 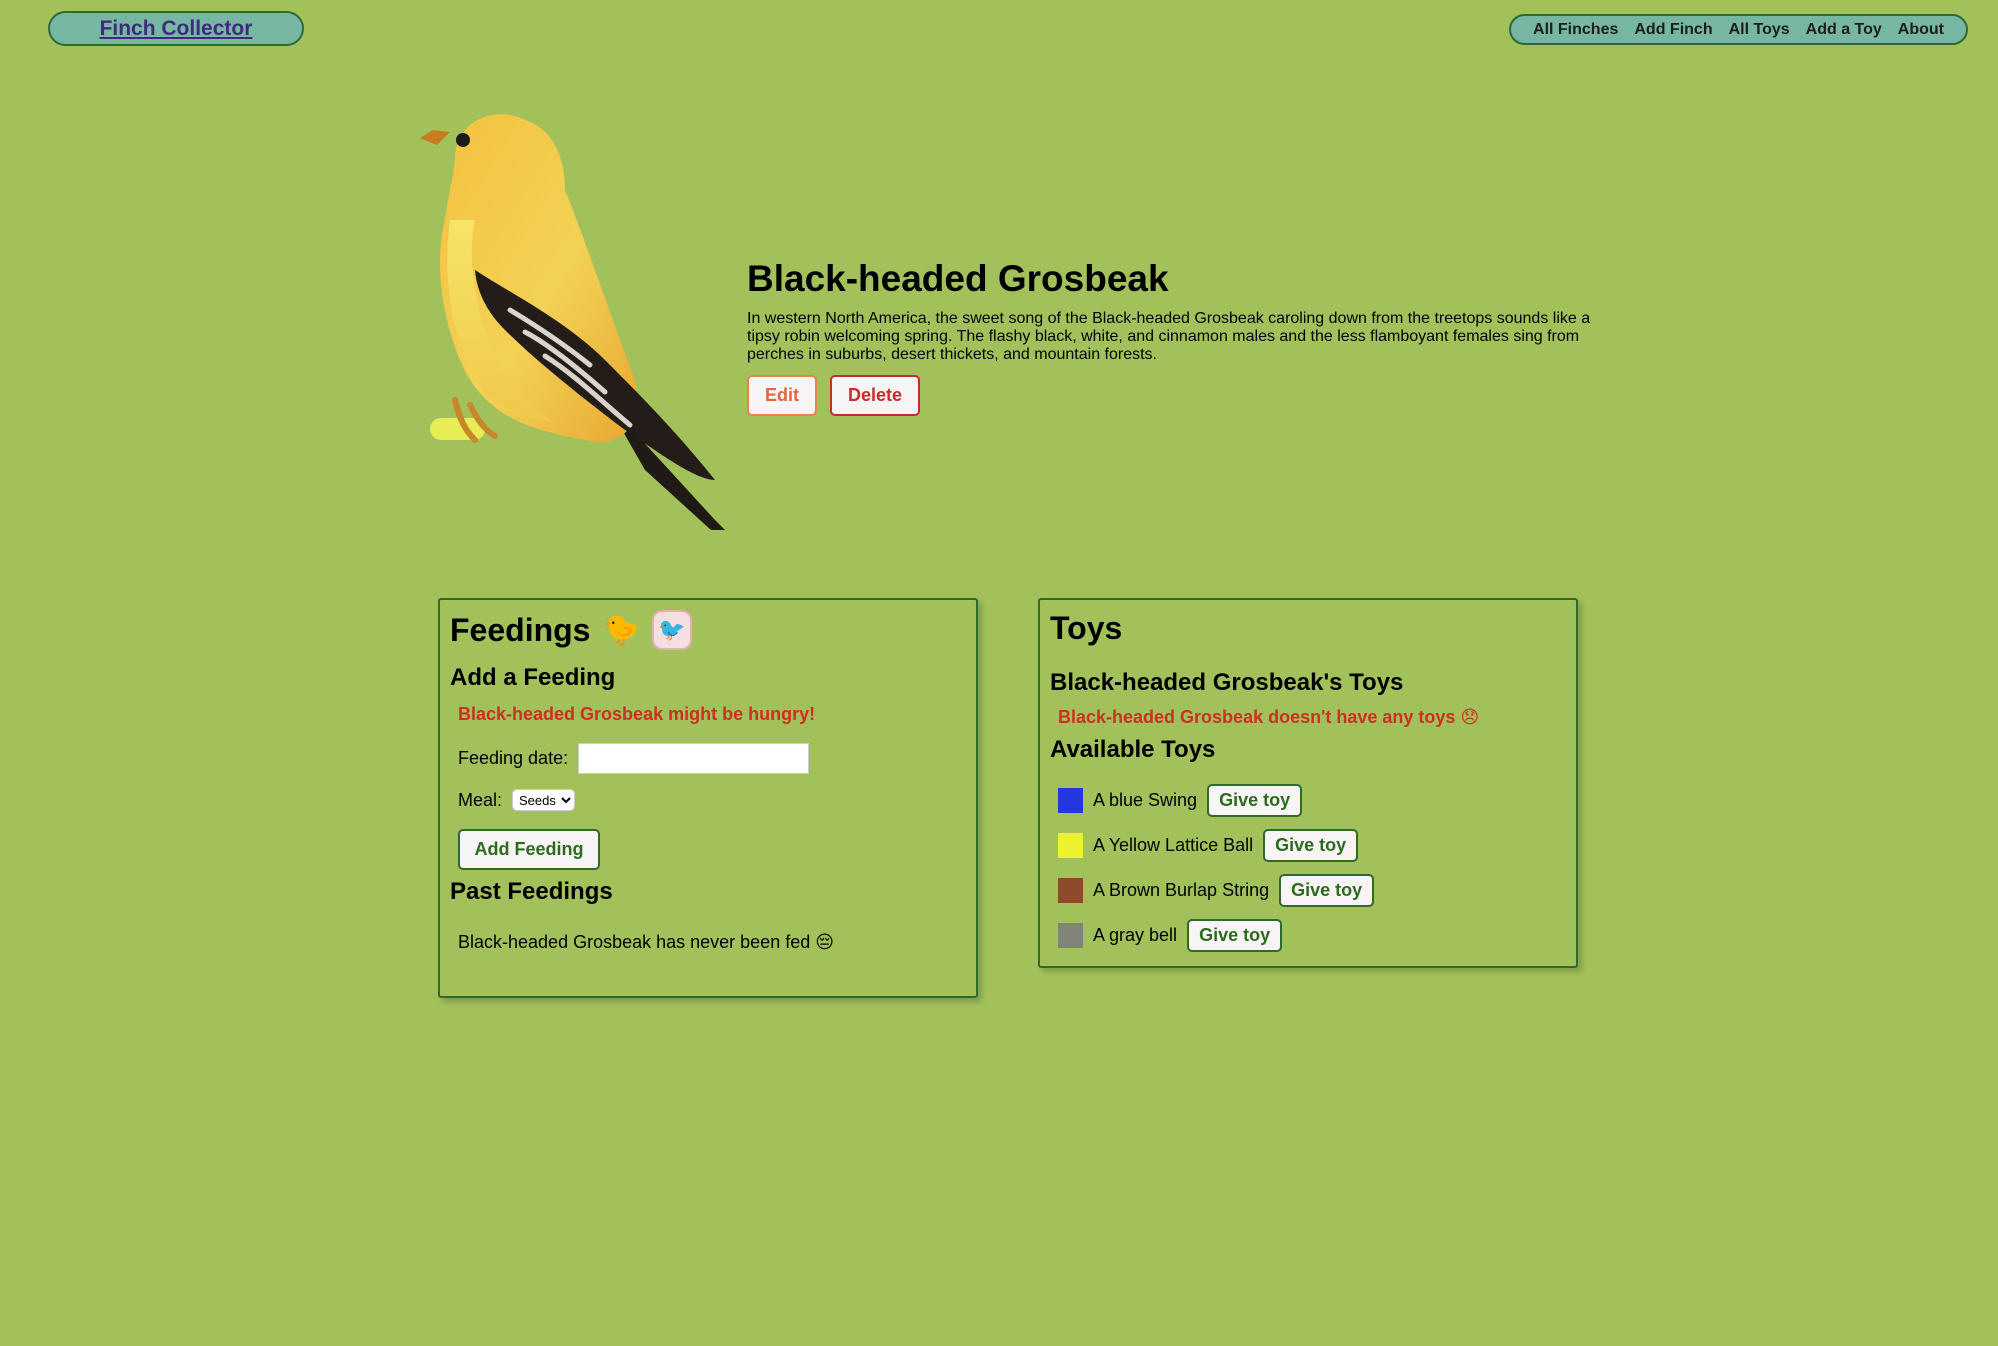 I want to click on finch-image, so click(x=572, y=322).